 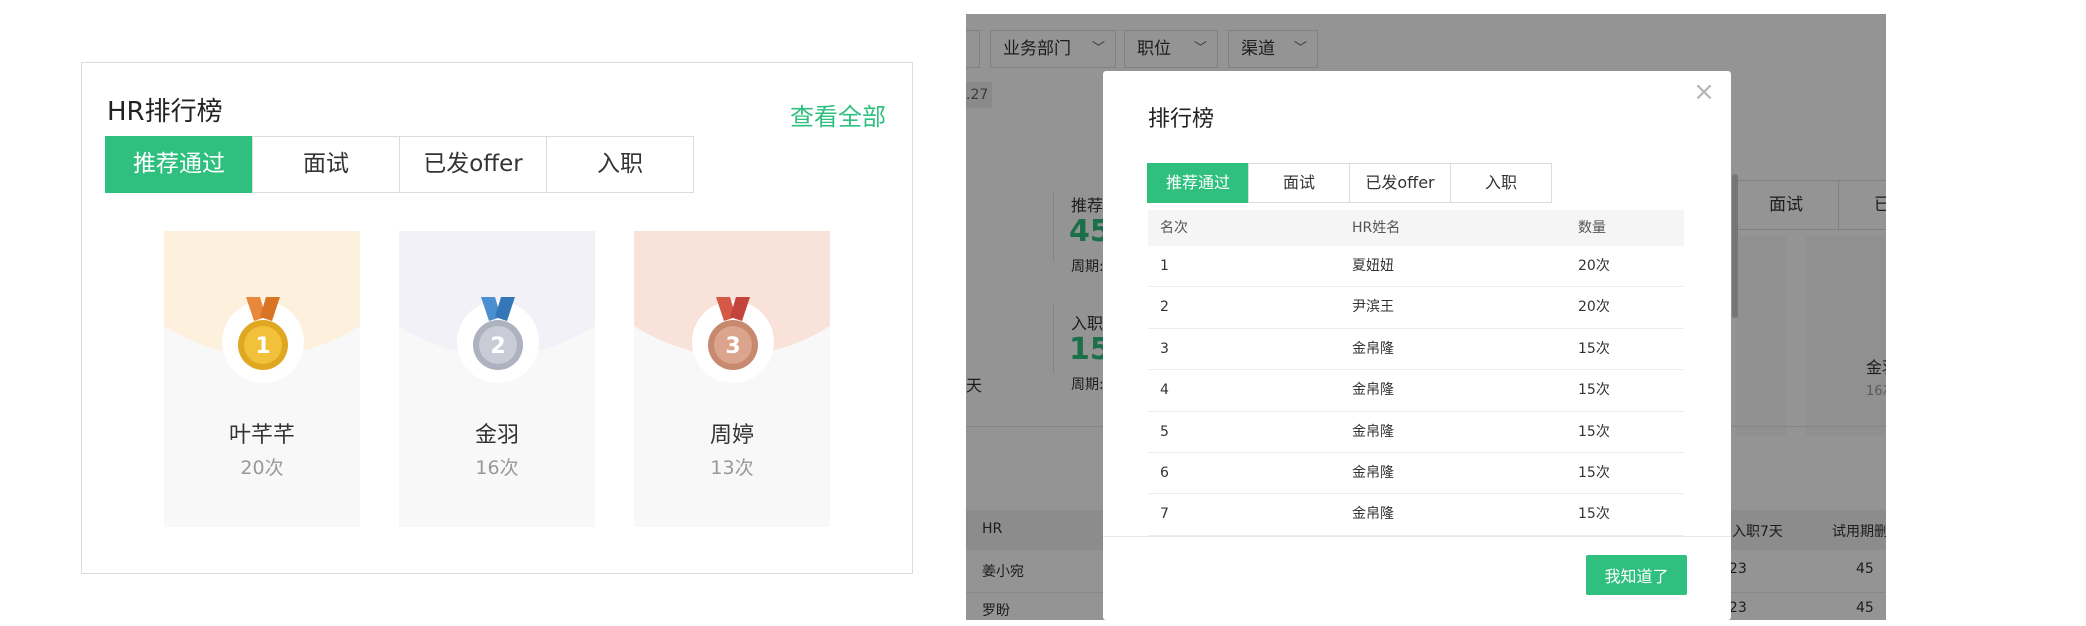 I want to click on cell-hr-name: 夏妞妞, so click(x=1373, y=266).